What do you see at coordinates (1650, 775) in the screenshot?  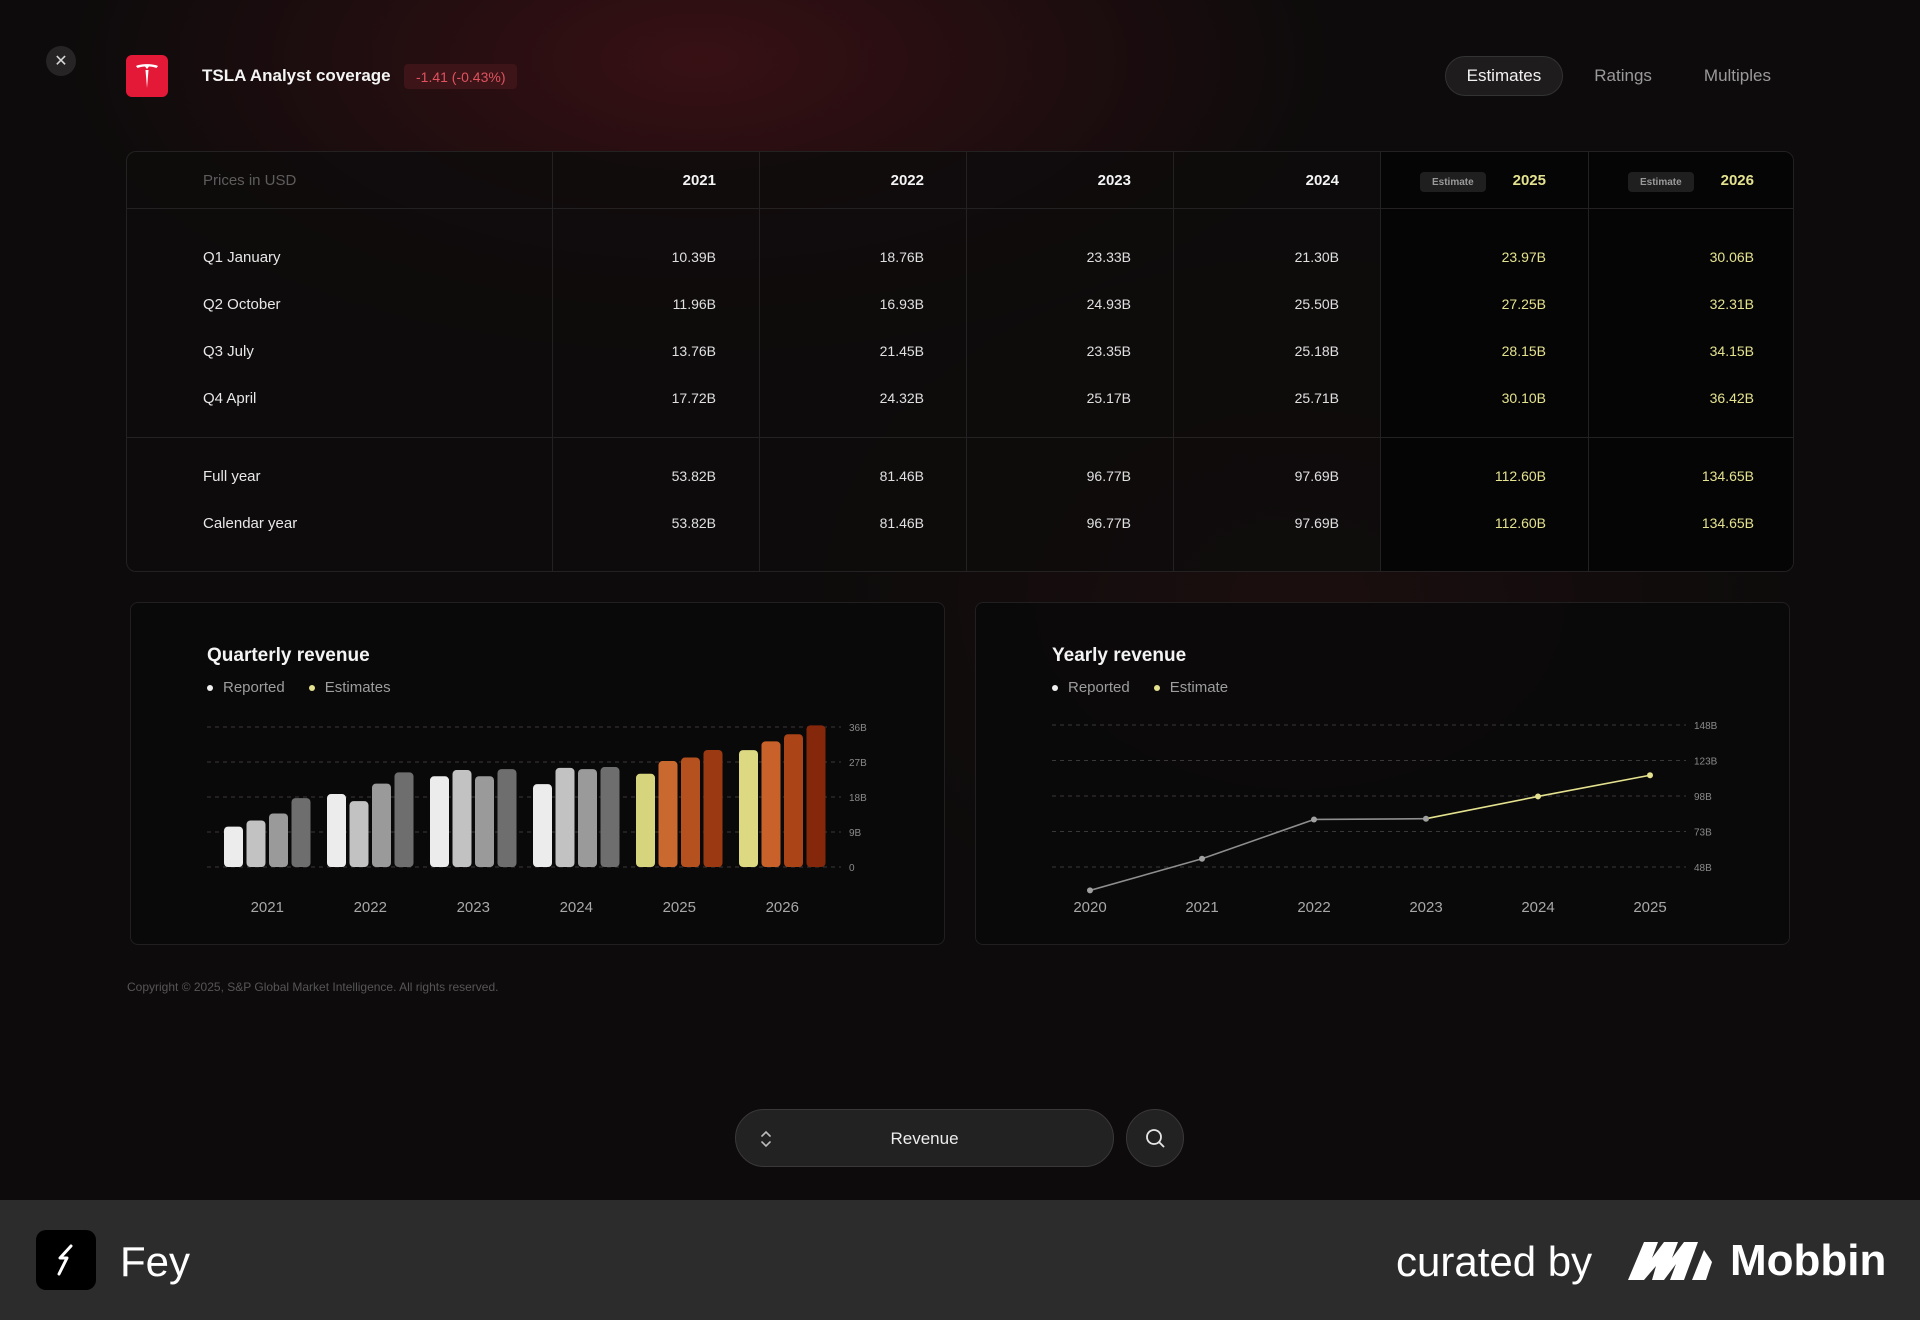 I see `point-2025` at bounding box center [1650, 775].